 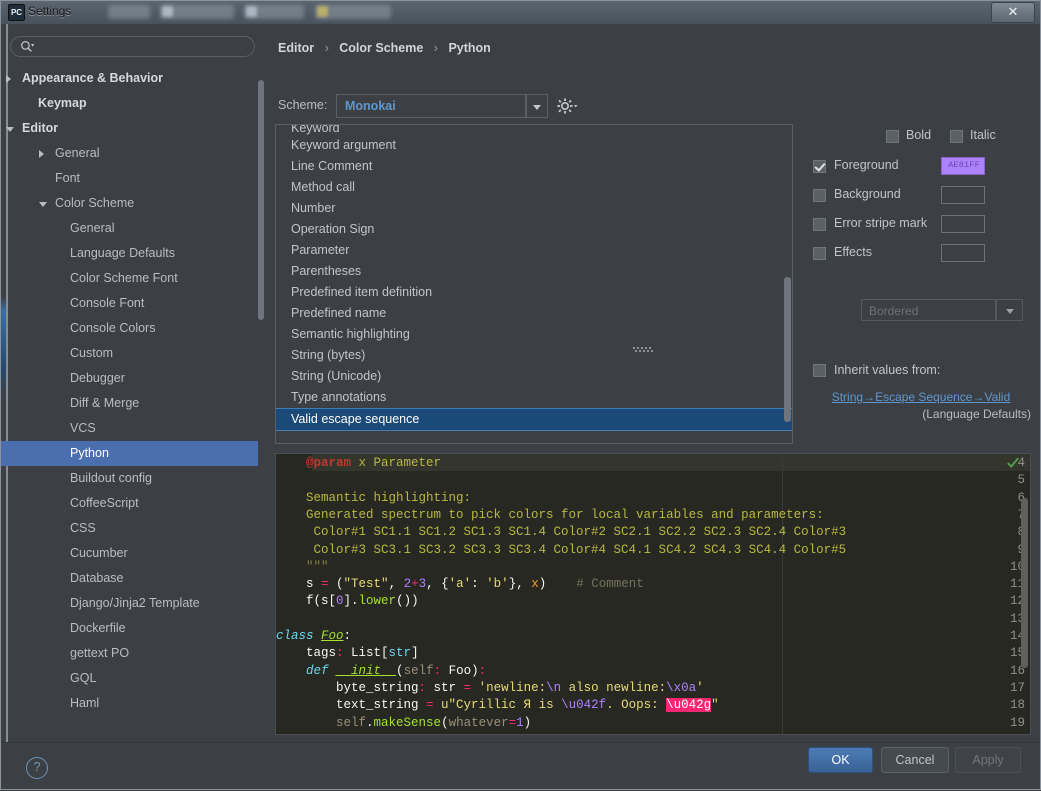 I want to click on code-line: f(s[0].lower()), so click(x=347, y=601).